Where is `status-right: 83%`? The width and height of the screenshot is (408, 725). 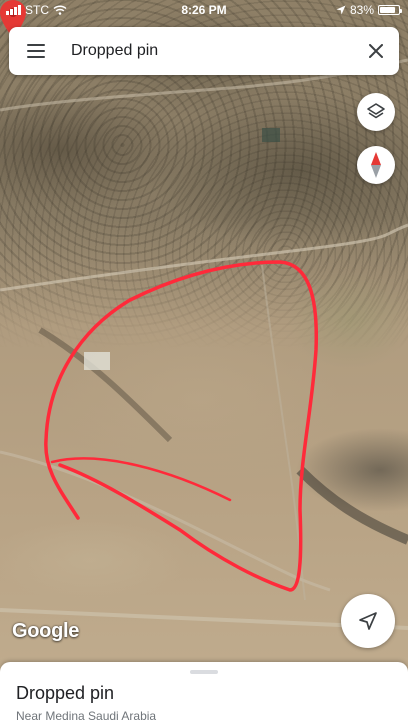 status-right: 83% is located at coordinates (369, 10).